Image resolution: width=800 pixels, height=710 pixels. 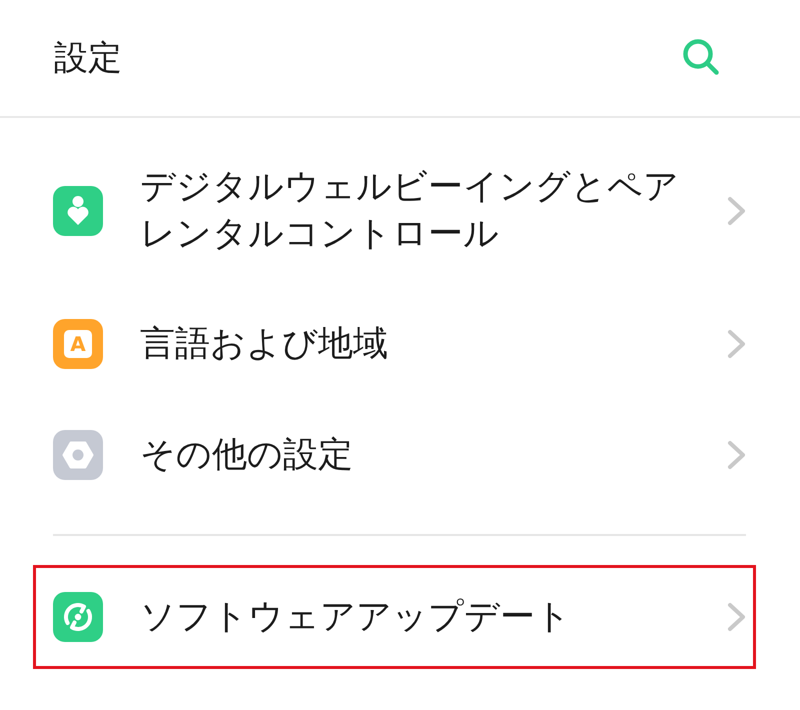 I want to click on settings-item: その他の設定, so click(x=394, y=455).